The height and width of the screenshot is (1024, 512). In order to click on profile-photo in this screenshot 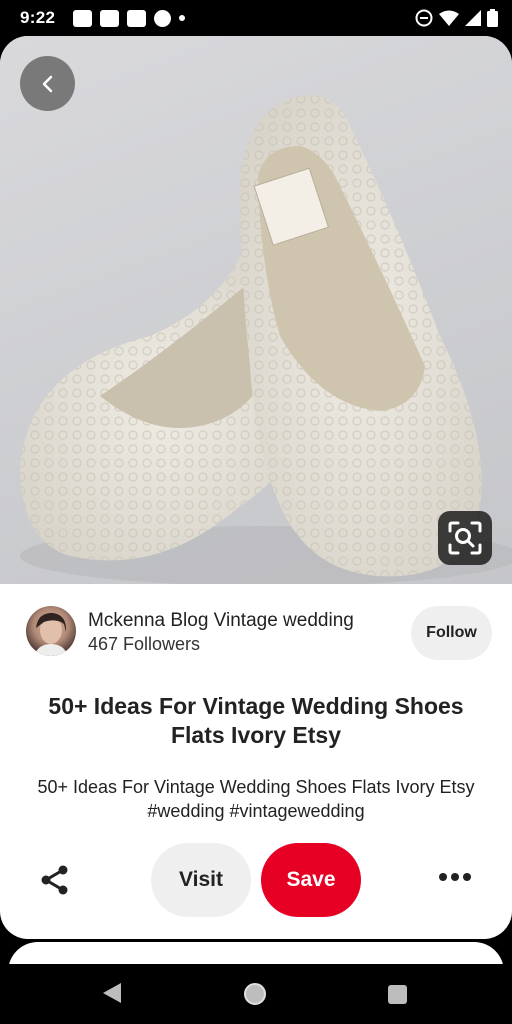, I will do `click(51, 634)`.